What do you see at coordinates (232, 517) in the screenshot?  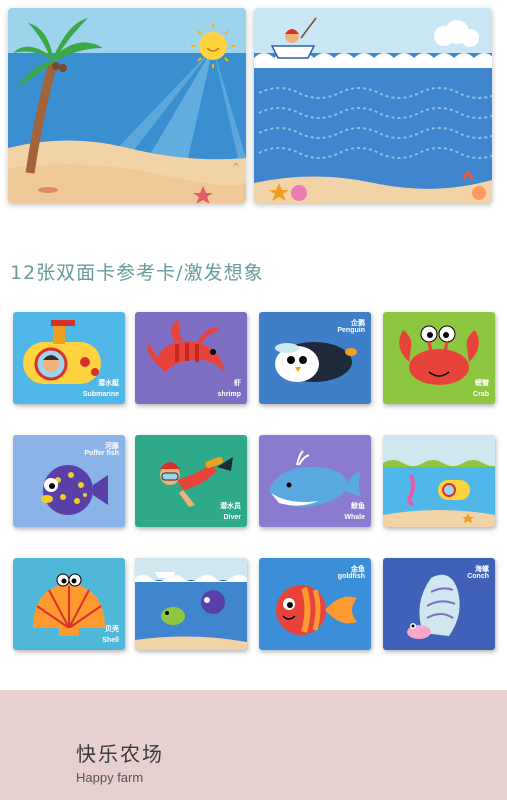 I see `card-label-en: Diver` at bounding box center [232, 517].